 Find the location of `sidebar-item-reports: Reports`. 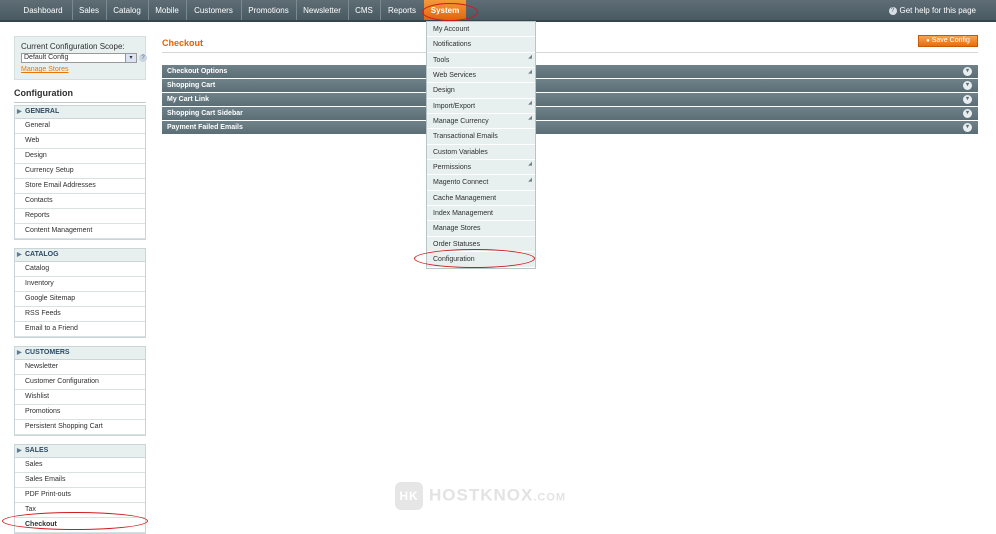

sidebar-item-reports: Reports is located at coordinates (80, 216).